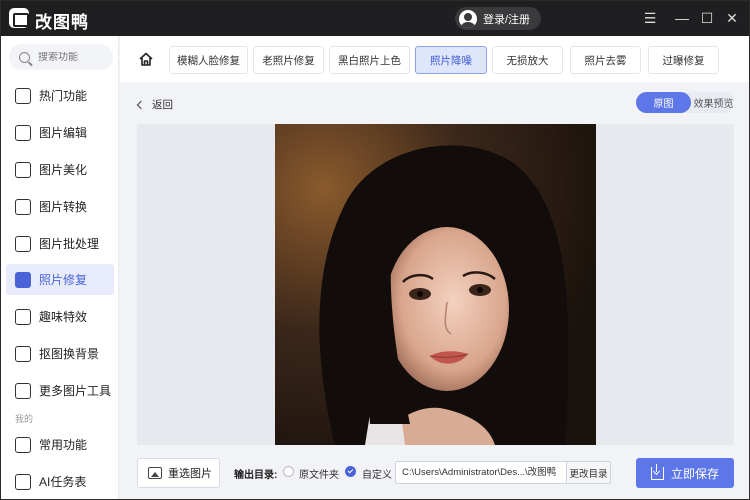 Image resolution: width=750 pixels, height=500 pixels. I want to click on back-button: 返回, so click(154, 104).